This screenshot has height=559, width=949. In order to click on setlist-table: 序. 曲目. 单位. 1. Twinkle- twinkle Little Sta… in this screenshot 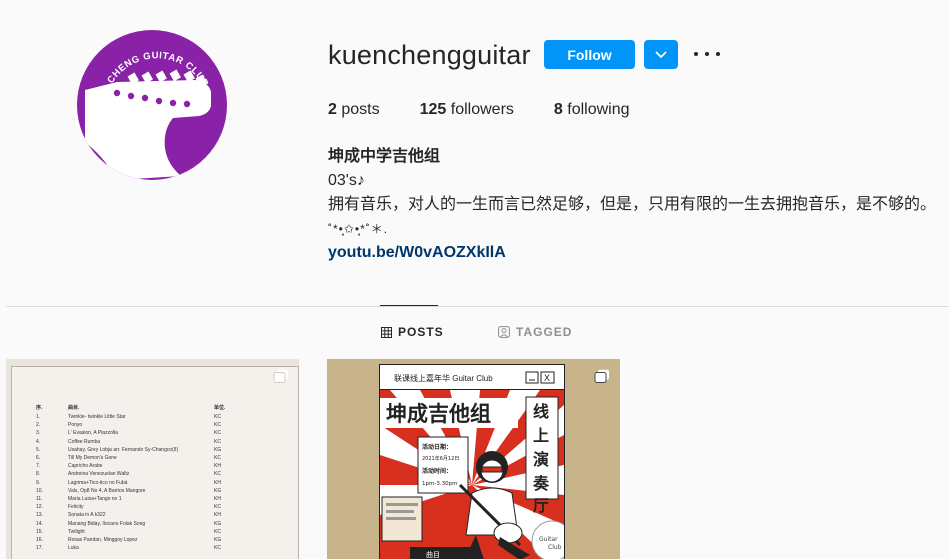, I will do `click(130, 476)`.